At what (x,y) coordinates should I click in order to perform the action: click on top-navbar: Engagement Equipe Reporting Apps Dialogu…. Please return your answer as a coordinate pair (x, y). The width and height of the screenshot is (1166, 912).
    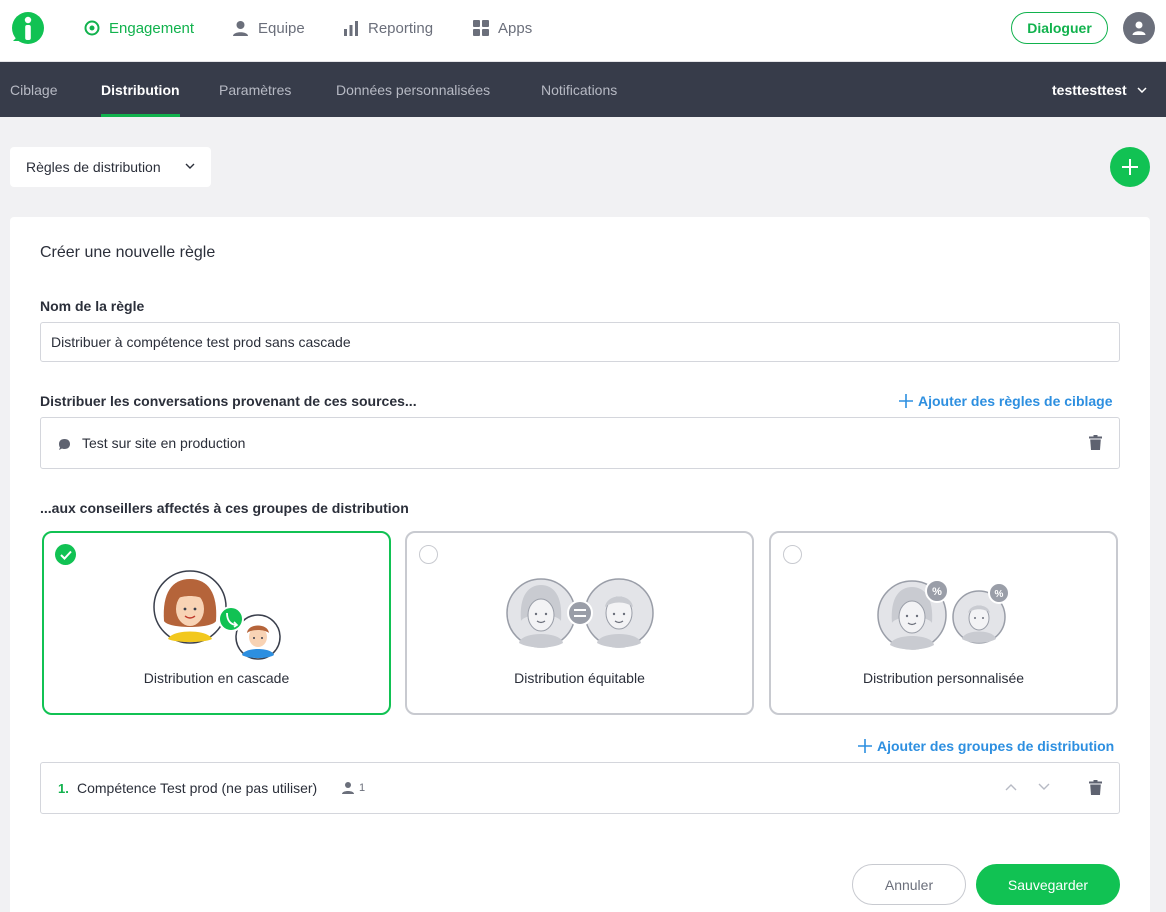
    Looking at the image, I should click on (583, 31).